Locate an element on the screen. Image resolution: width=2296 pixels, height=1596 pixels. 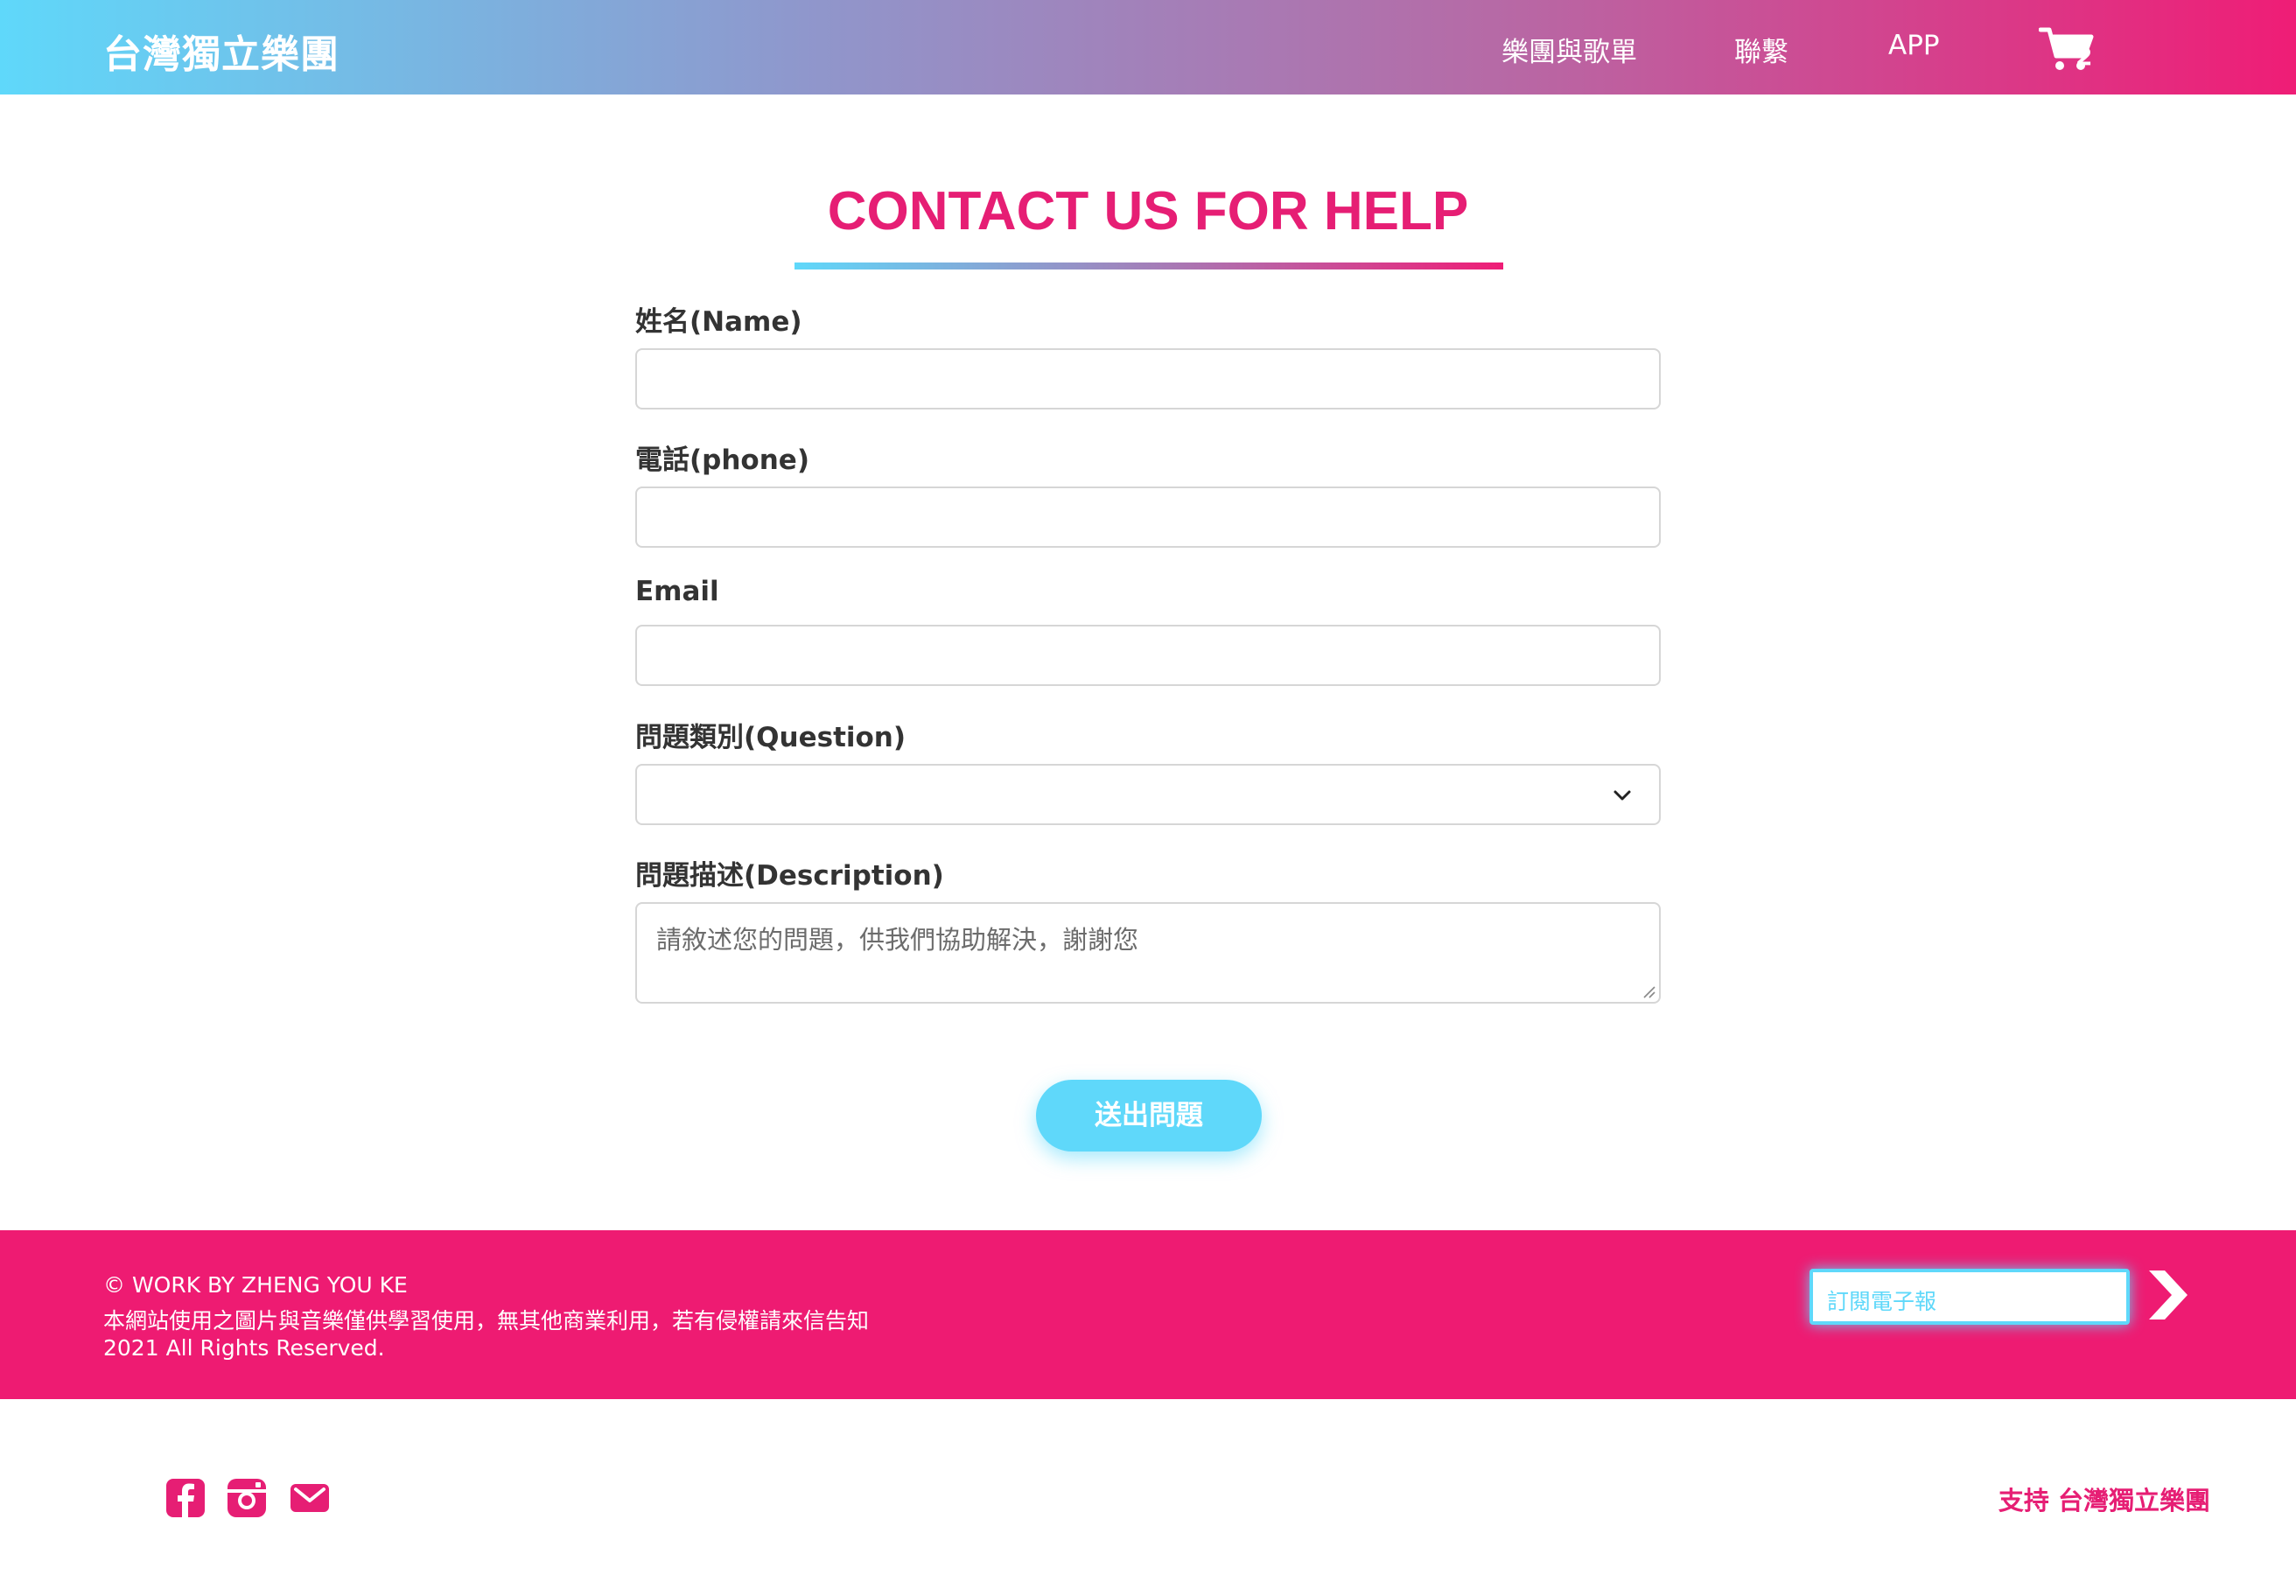
title-underline is located at coordinates (1148, 266).